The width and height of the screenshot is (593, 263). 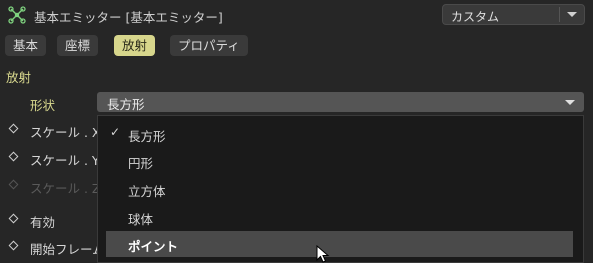 What do you see at coordinates (323, 254) in the screenshot?
I see `mouse-cursor-icon` at bounding box center [323, 254].